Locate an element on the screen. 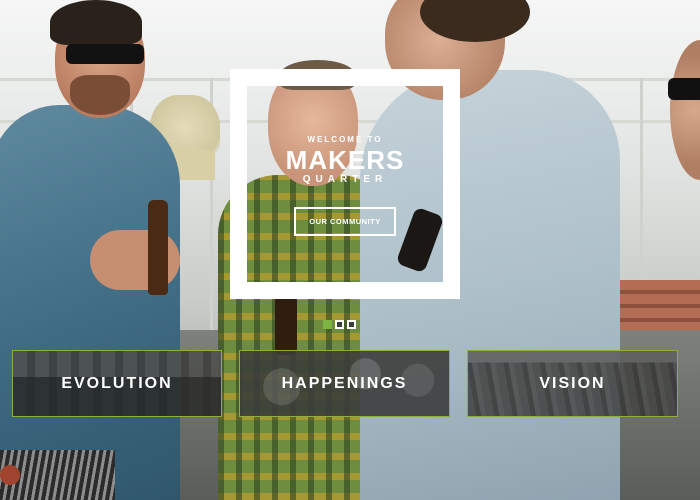  slider-pager is located at coordinates (339, 324).